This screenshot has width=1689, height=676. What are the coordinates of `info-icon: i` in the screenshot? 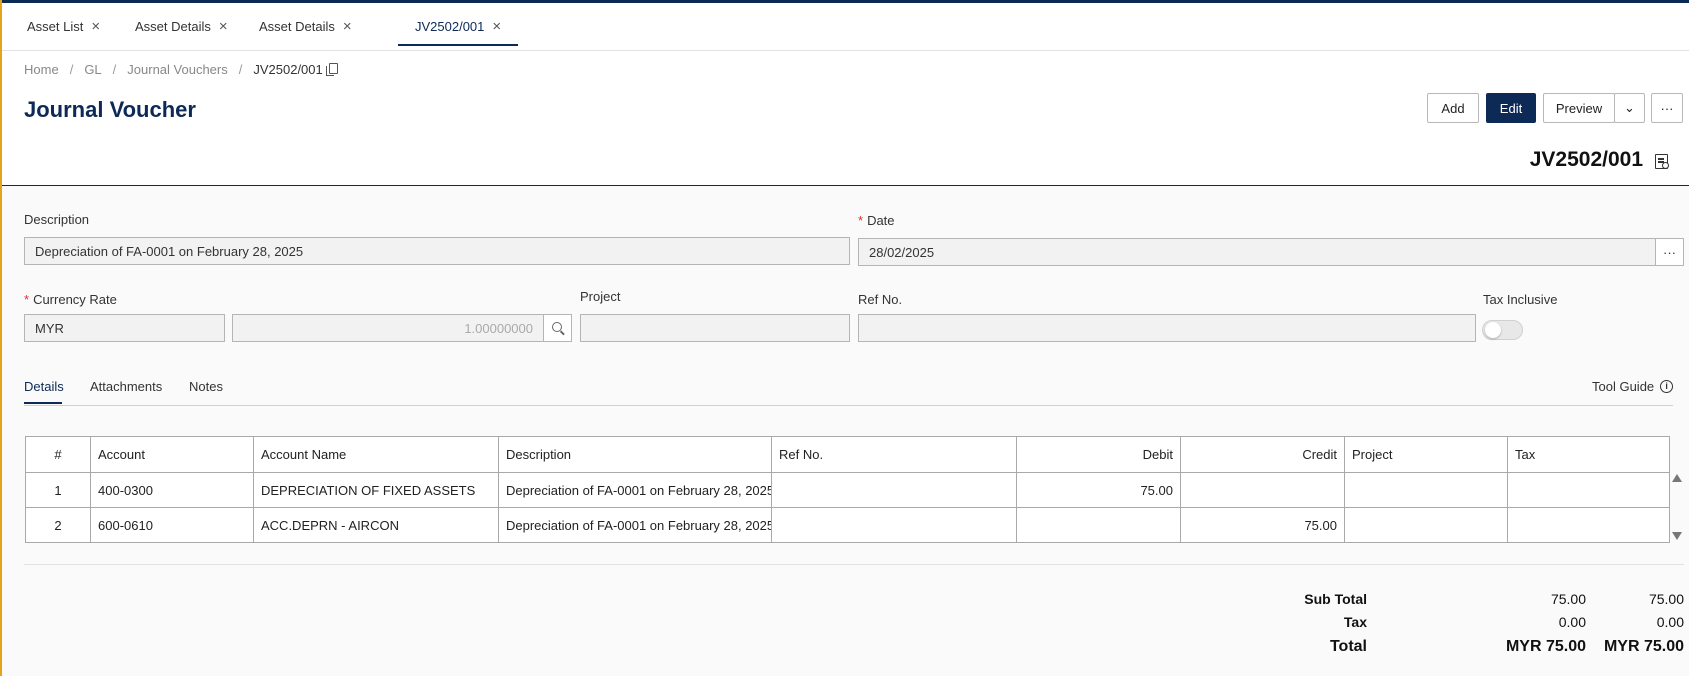 It's located at (1667, 386).